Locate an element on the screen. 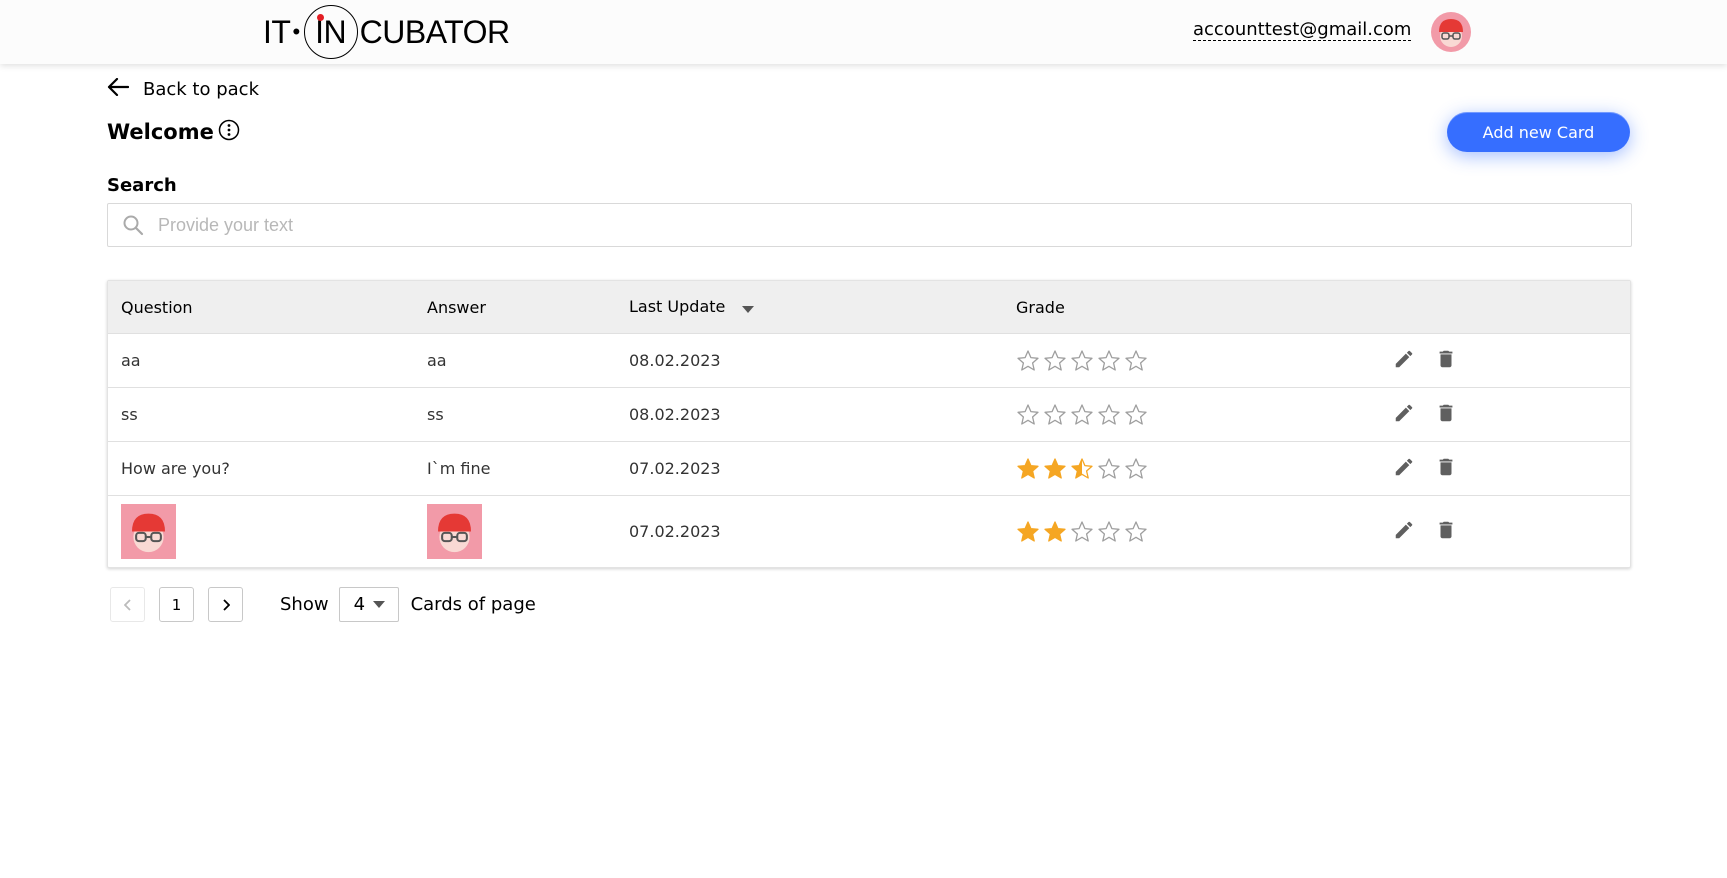 The width and height of the screenshot is (1727, 878). table-header: Question Answer Last Update Grade is located at coordinates (869, 307).